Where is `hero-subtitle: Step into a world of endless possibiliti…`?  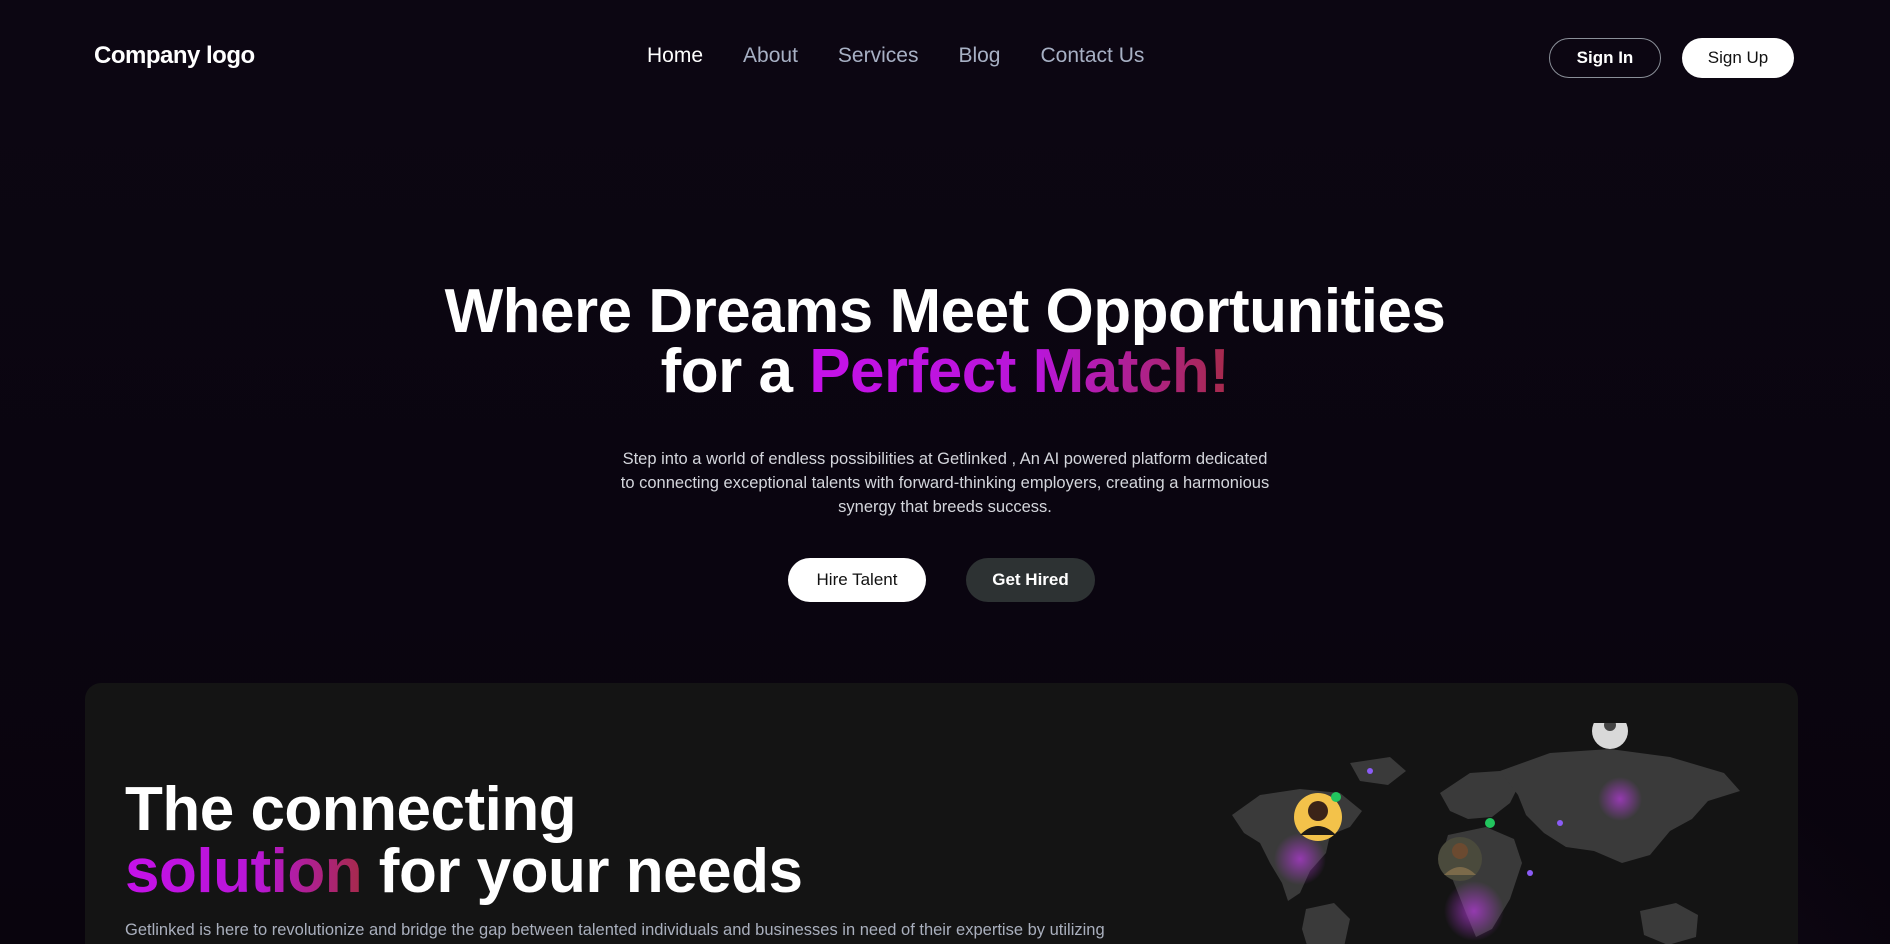
hero-subtitle: Step into a world of endless possibiliti… is located at coordinates (945, 483).